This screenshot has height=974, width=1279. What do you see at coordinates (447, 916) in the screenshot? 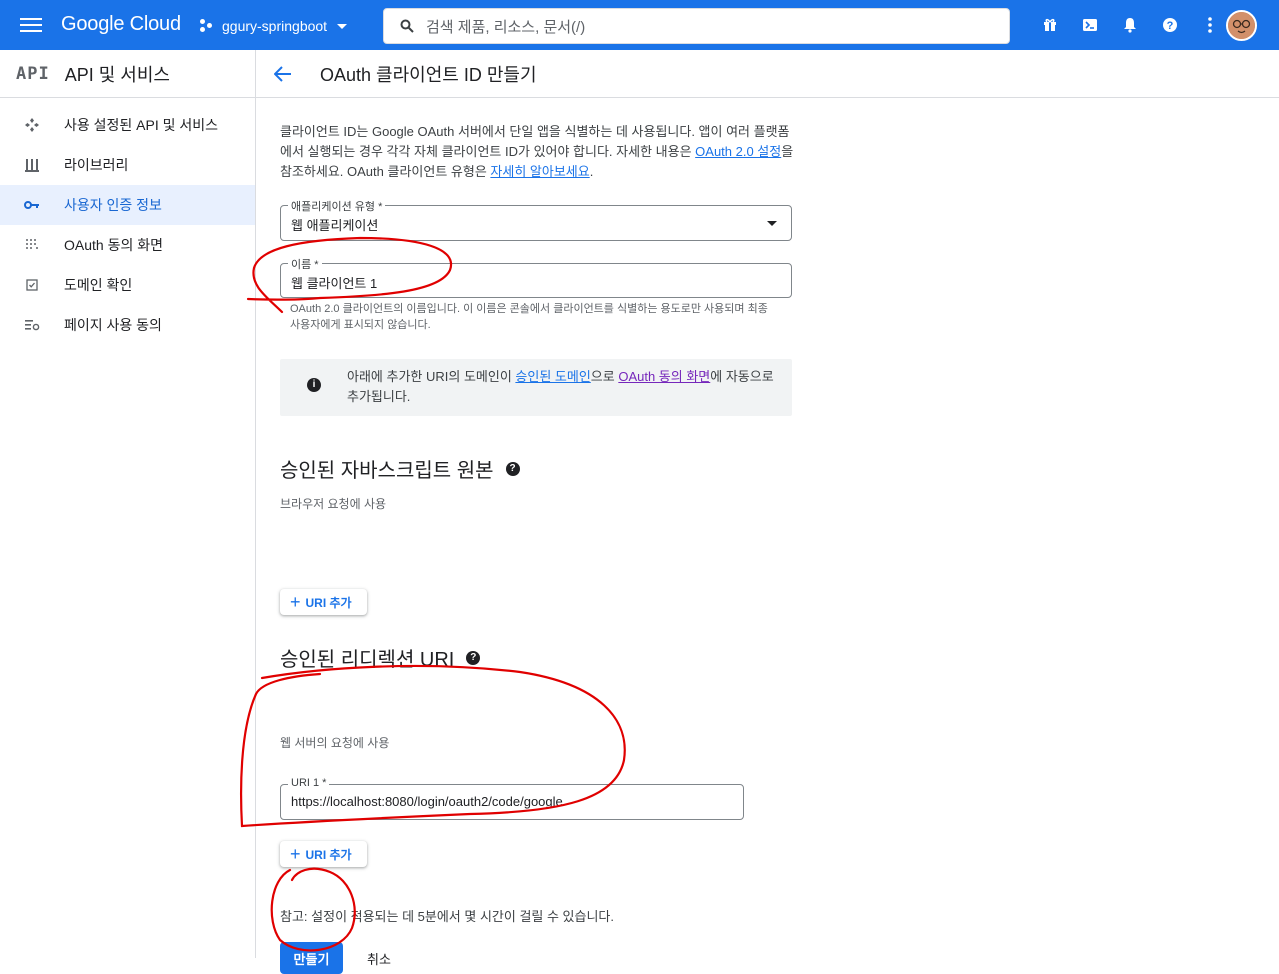
I see `propagation-note: 참고: 설정이 적용되는 데 5분에서 몇 시간이 걸릴 수 있습니다.` at bounding box center [447, 916].